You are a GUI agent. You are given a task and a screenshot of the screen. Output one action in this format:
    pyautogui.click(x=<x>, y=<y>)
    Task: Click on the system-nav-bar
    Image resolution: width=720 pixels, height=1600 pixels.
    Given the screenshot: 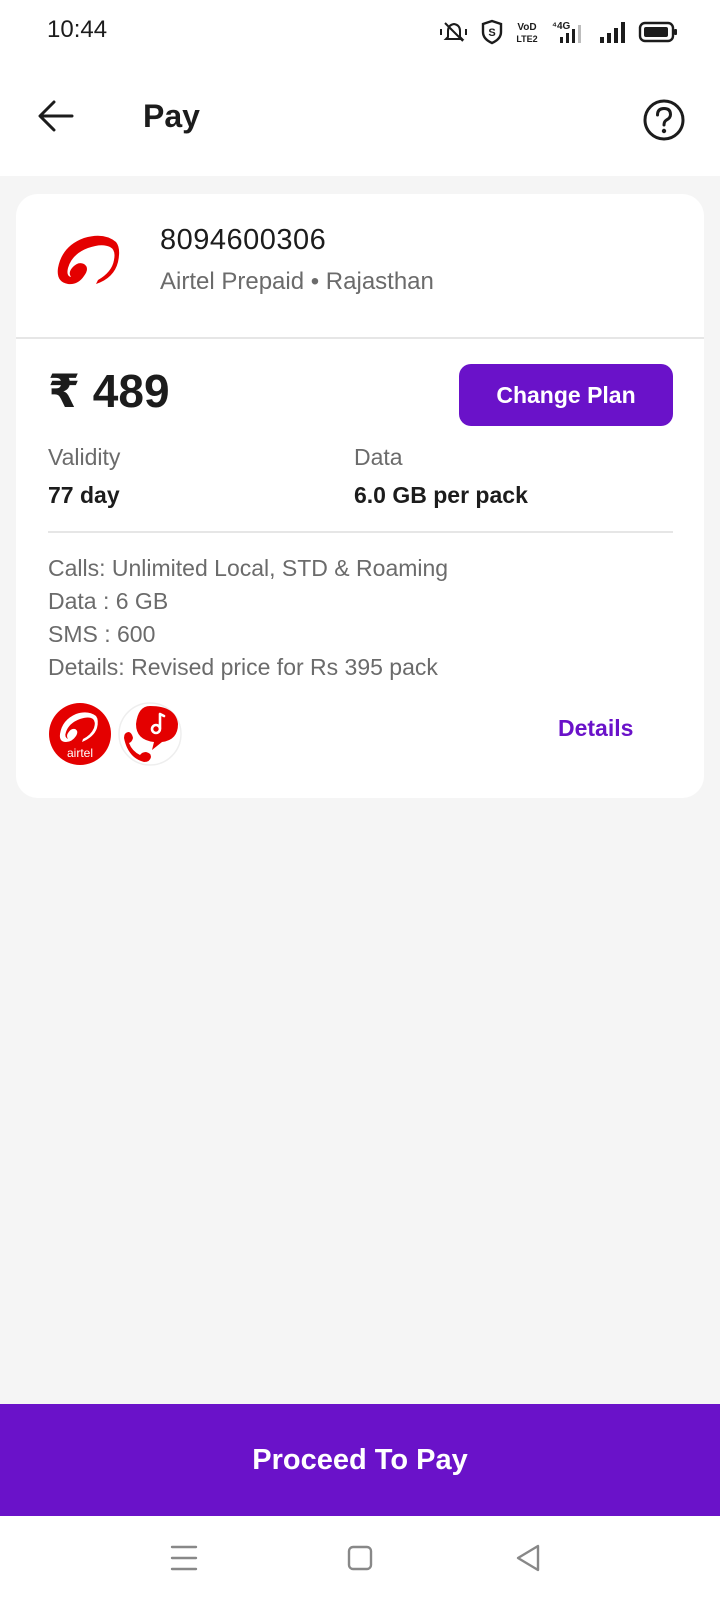 What is the action you would take?
    pyautogui.click(x=360, y=1558)
    